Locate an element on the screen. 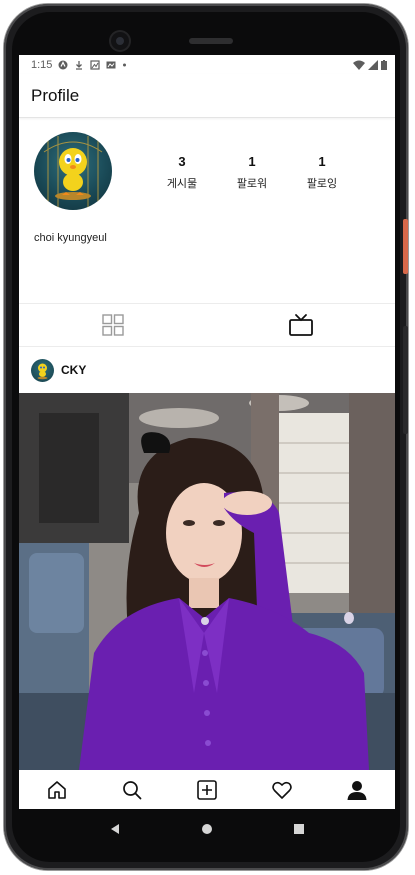 The height and width of the screenshot is (875, 415). heart-icon is located at coordinates (282, 790).